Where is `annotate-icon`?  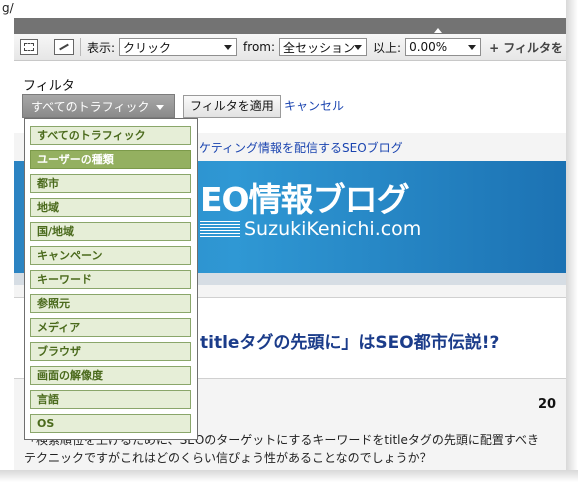 annotate-icon is located at coordinates (64, 47).